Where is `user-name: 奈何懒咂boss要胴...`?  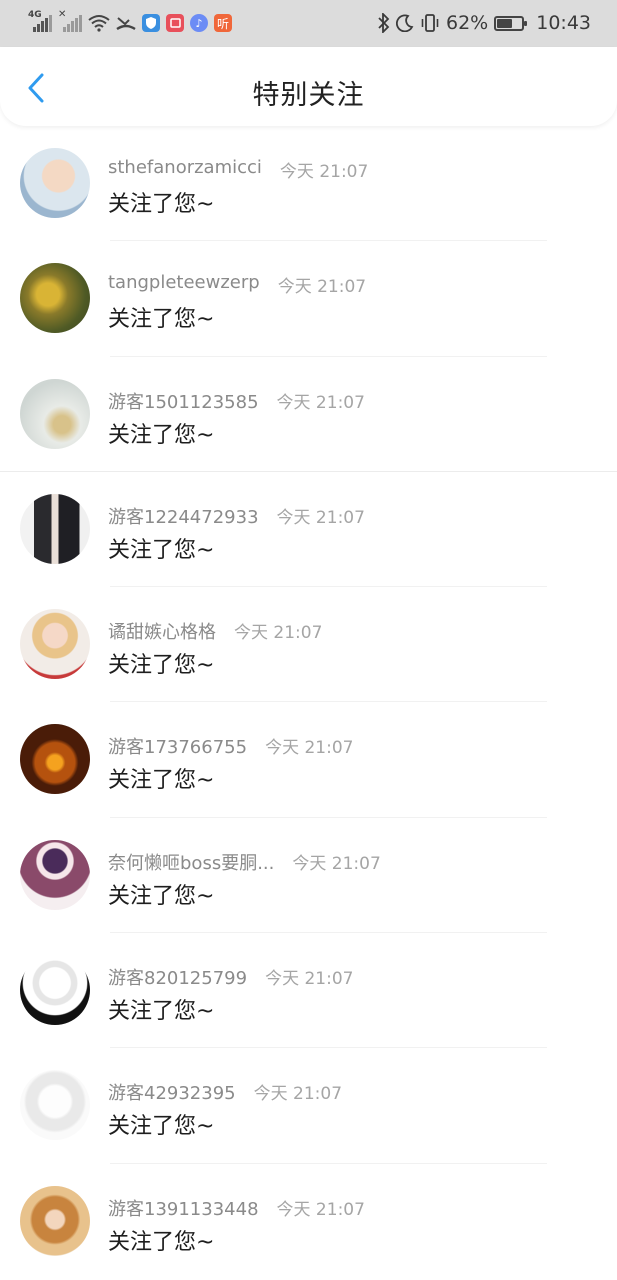
user-name: 奈何懒咂boss要胴... is located at coordinates (191, 862).